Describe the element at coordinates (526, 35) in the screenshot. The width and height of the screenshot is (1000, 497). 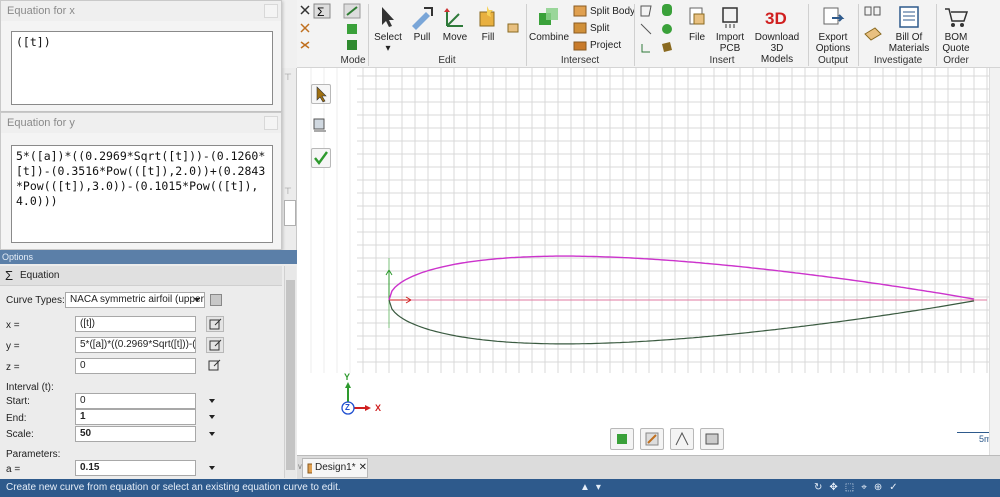
I see `separator` at that location.